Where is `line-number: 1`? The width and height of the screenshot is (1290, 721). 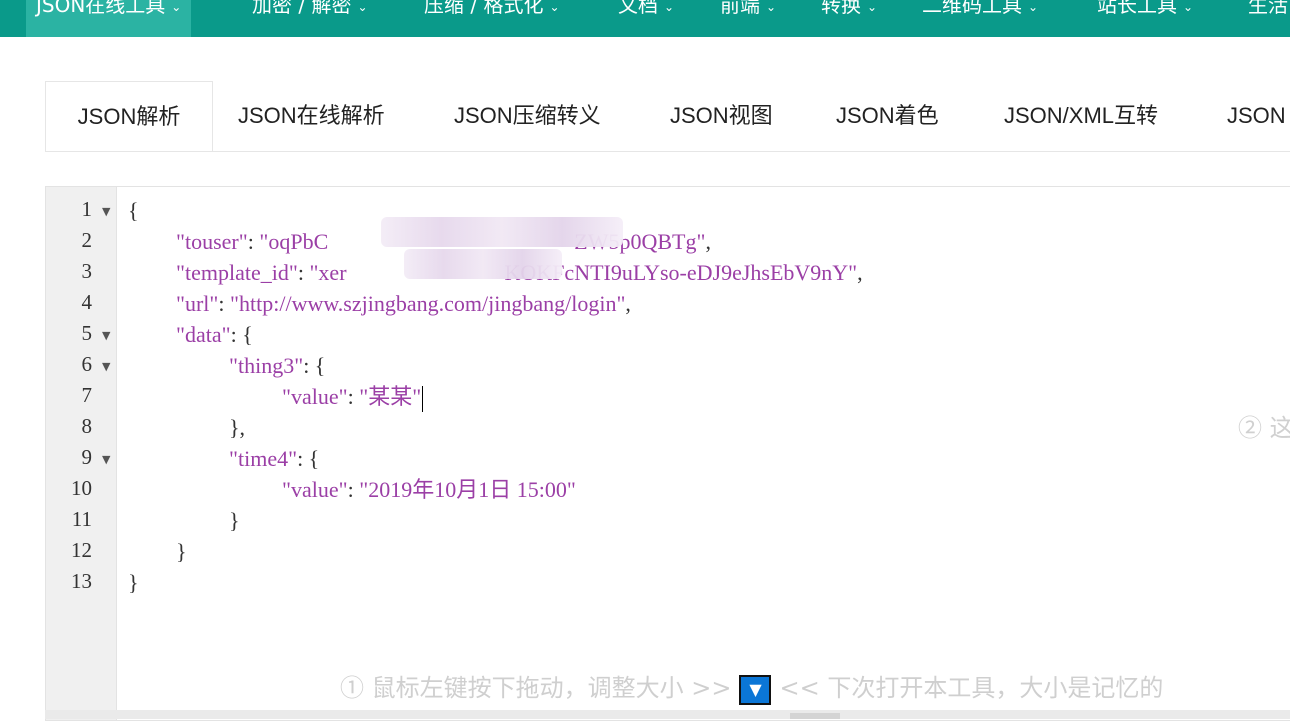
line-number: 1 is located at coordinates (87, 209).